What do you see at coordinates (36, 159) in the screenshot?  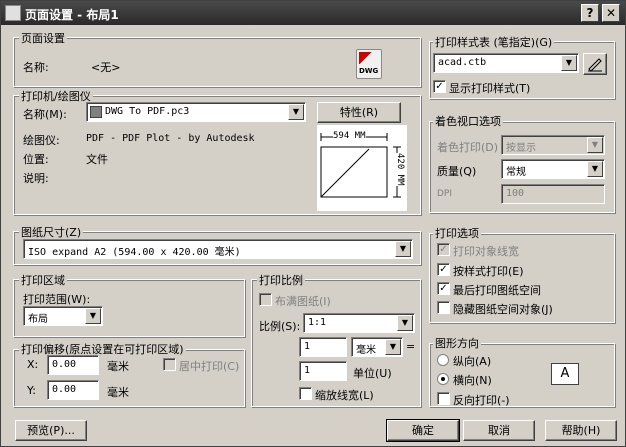 I see `location-label: 位置:` at bounding box center [36, 159].